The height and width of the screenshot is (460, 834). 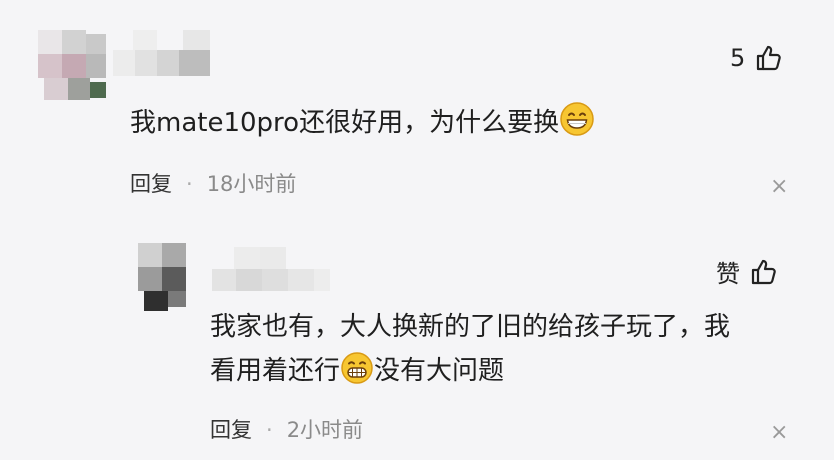 I want to click on comment-meta: 回复 · 18小时前, so click(x=213, y=184).